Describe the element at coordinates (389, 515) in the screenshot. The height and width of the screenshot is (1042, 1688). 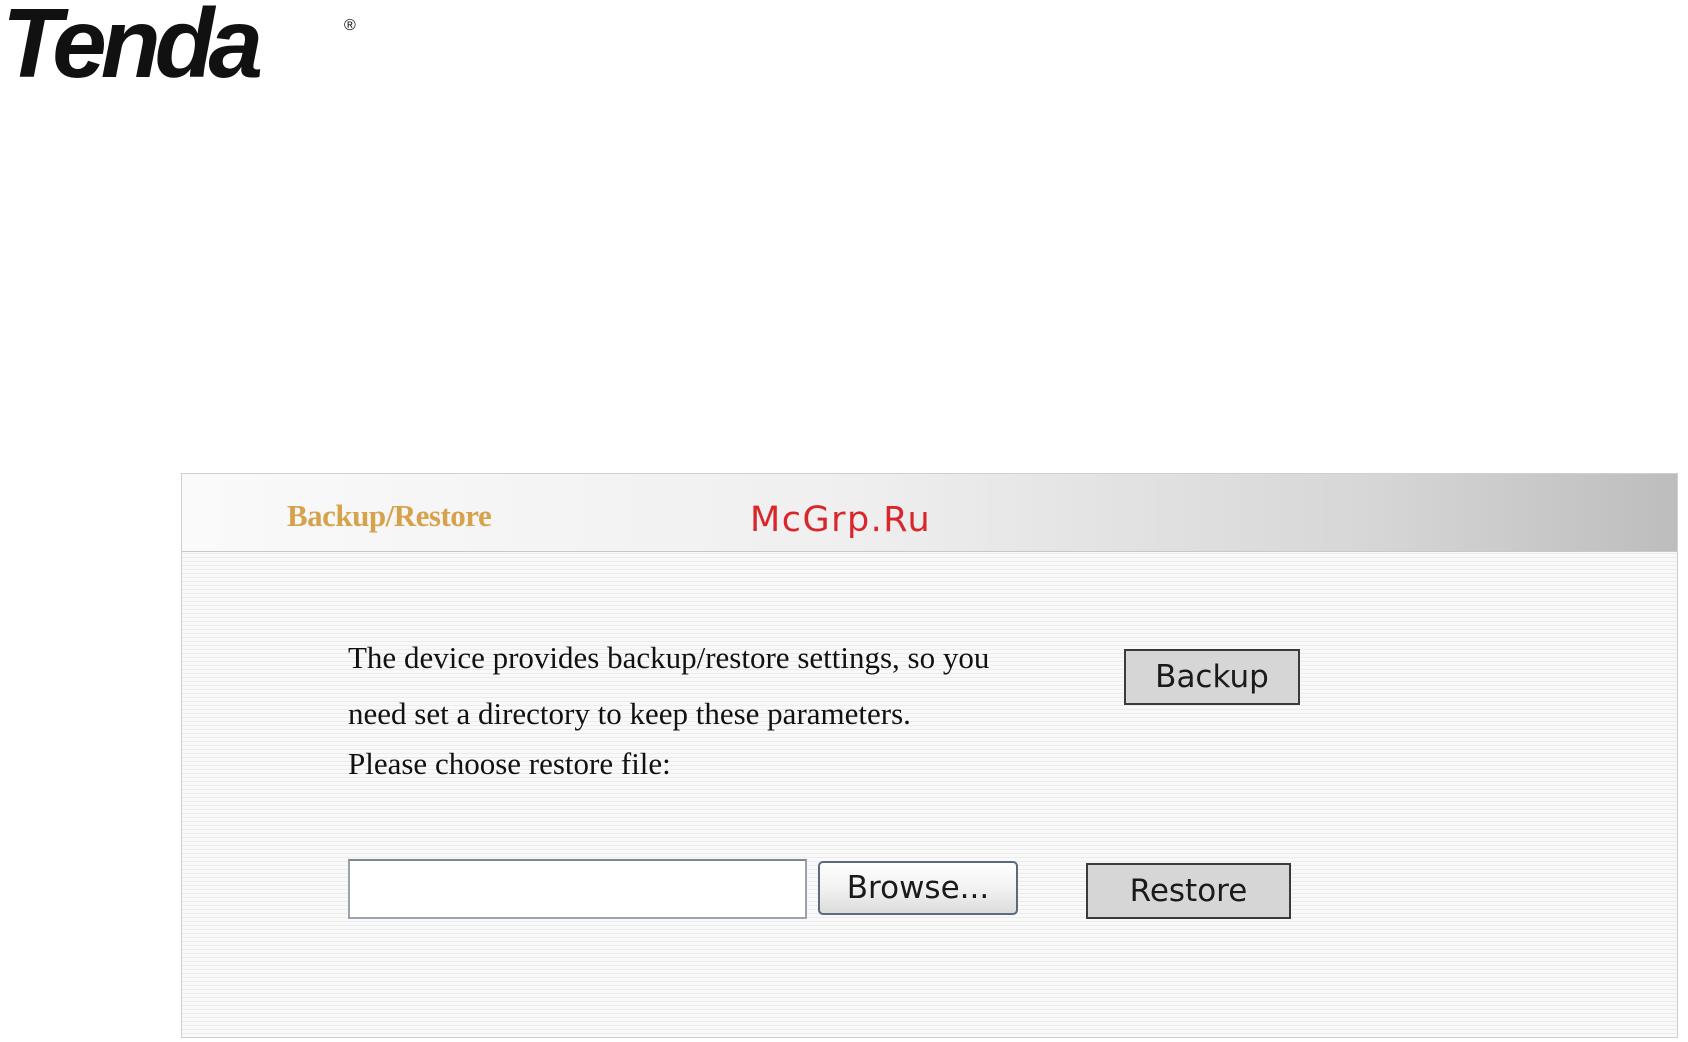
I see `panel-title: Backup/Restore` at that location.